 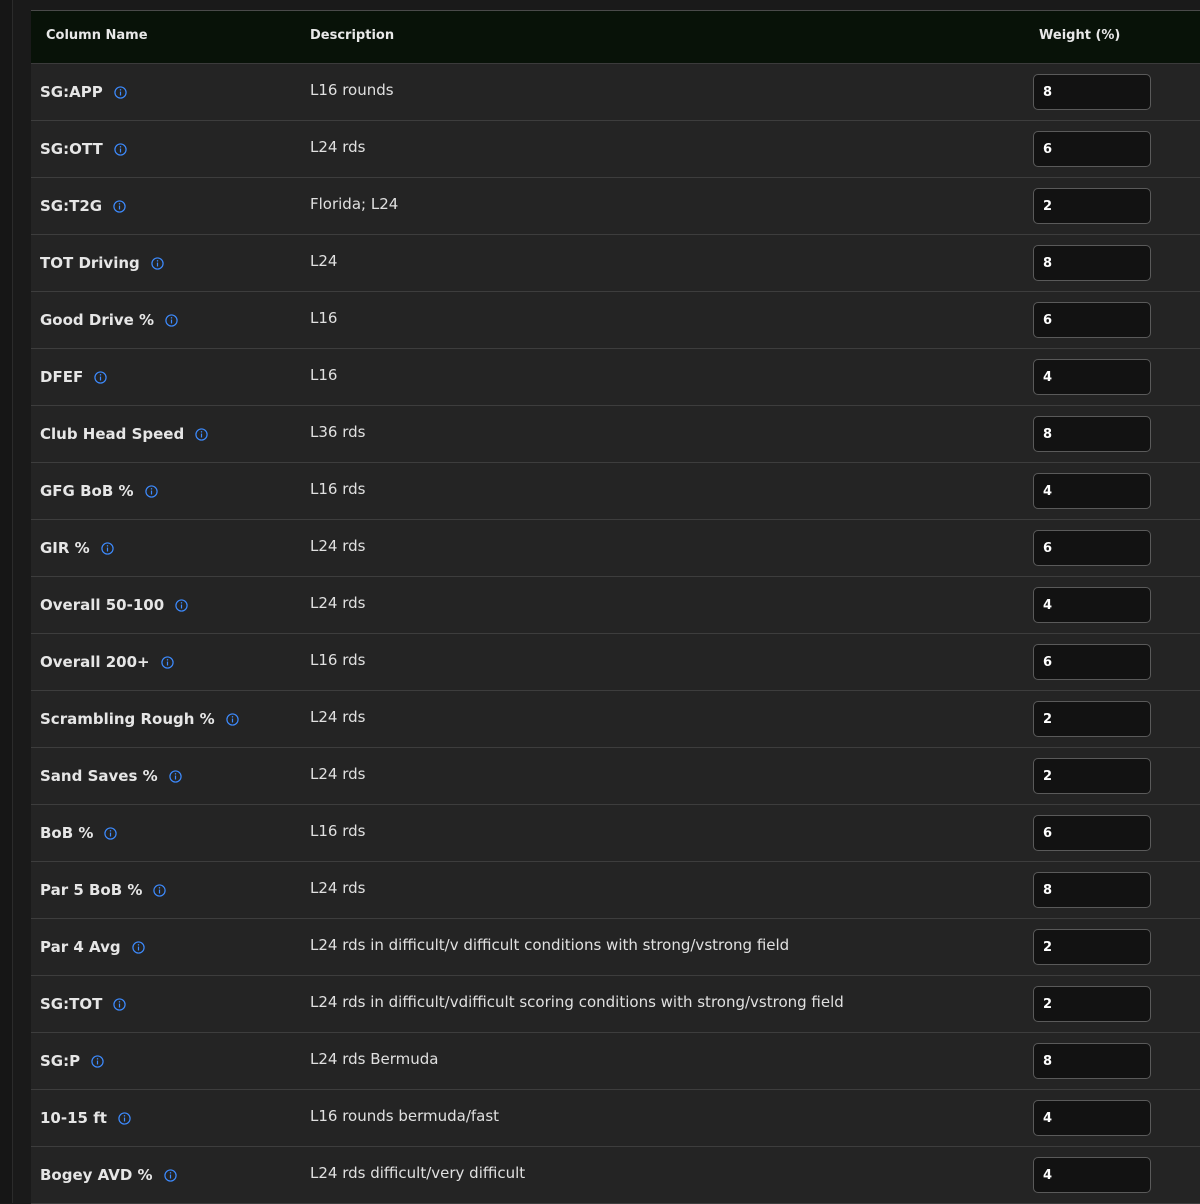 I want to click on column-name-cell: Par 5 BoB %, so click(x=103, y=890).